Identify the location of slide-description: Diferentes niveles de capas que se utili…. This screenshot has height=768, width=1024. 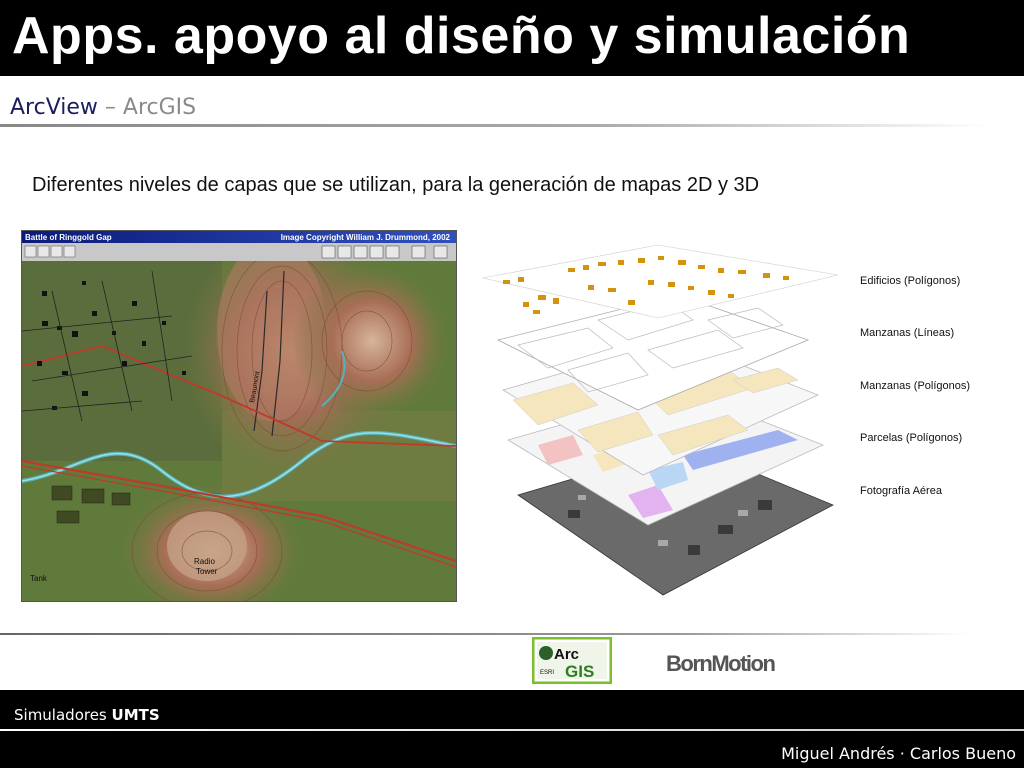
(396, 185).